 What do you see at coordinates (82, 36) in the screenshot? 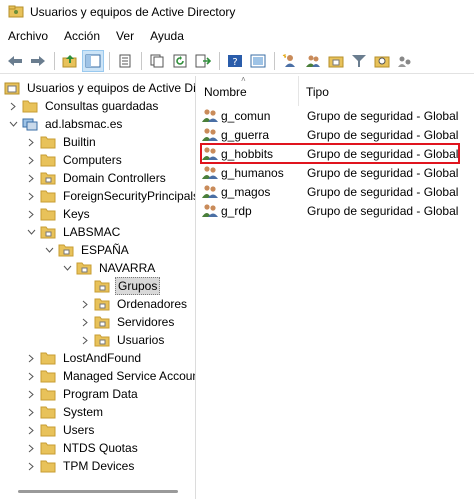
I see `menu-accion: Acción` at bounding box center [82, 36].